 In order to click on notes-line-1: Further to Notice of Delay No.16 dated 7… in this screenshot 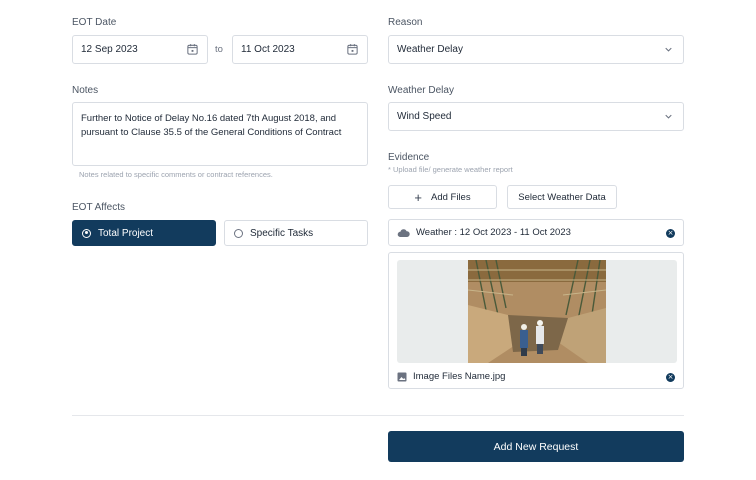, I will do `click(209, 118)`.